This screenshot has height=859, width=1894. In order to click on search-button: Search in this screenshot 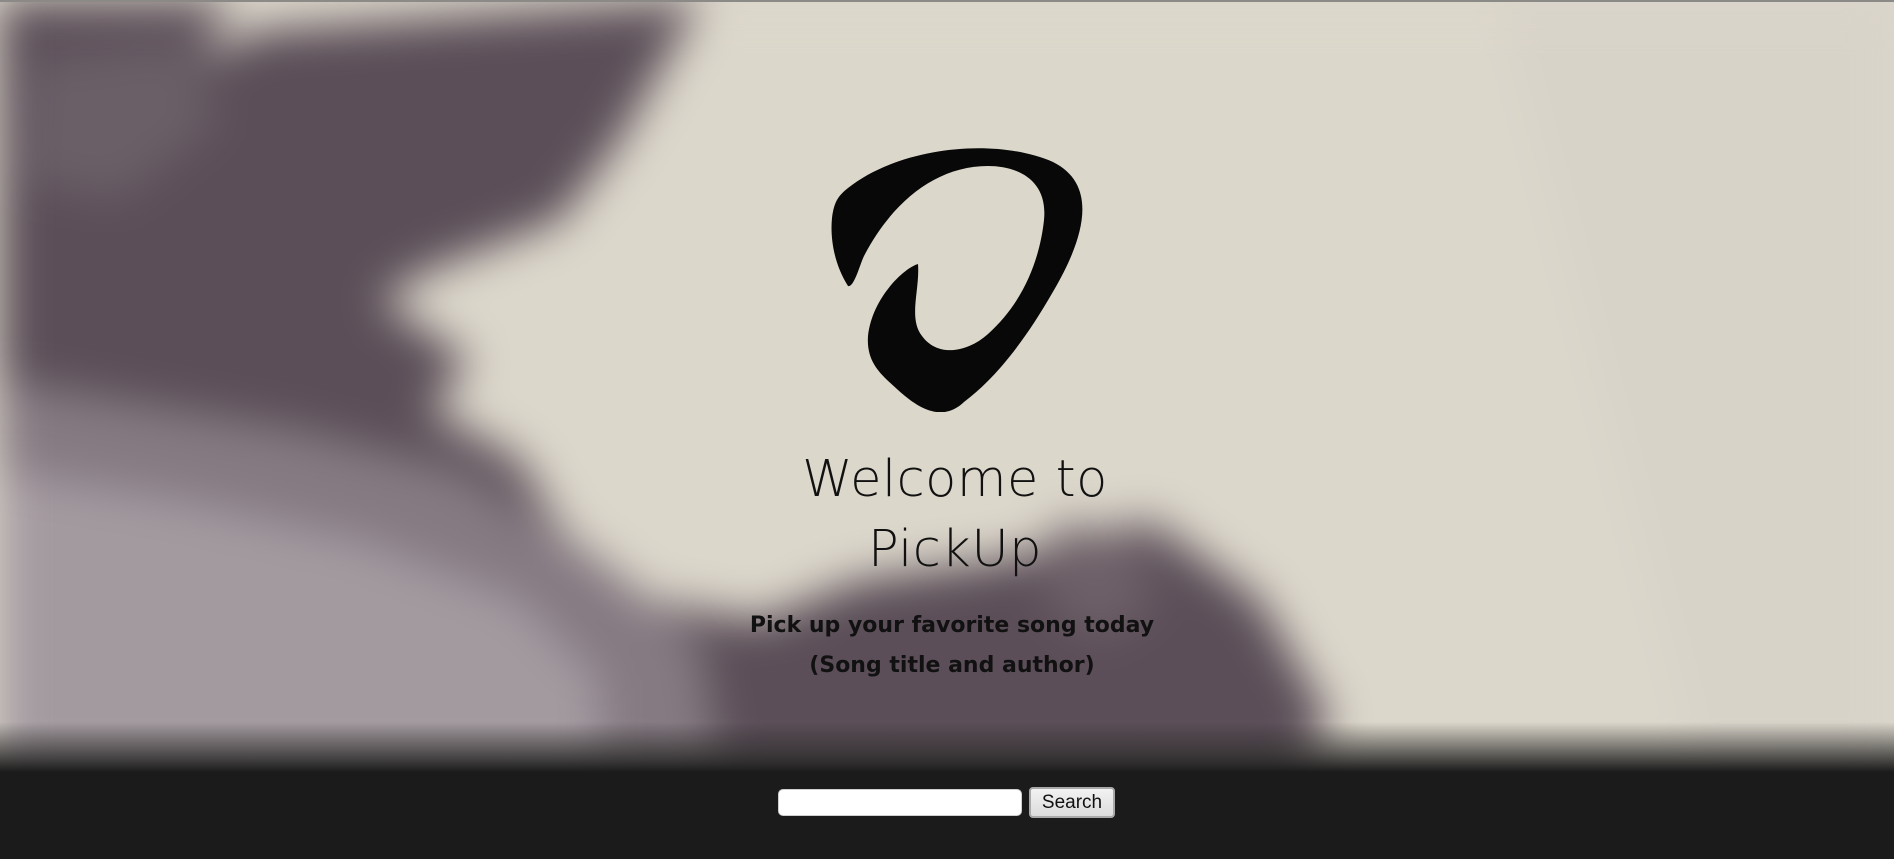, I will do `click(1072, 802)`.